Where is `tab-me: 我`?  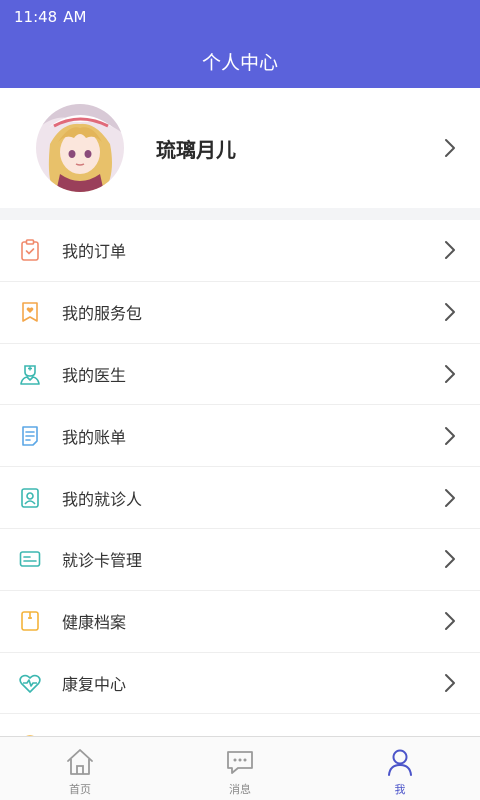
tab-me: 我 is located at coordinates (400, 768).